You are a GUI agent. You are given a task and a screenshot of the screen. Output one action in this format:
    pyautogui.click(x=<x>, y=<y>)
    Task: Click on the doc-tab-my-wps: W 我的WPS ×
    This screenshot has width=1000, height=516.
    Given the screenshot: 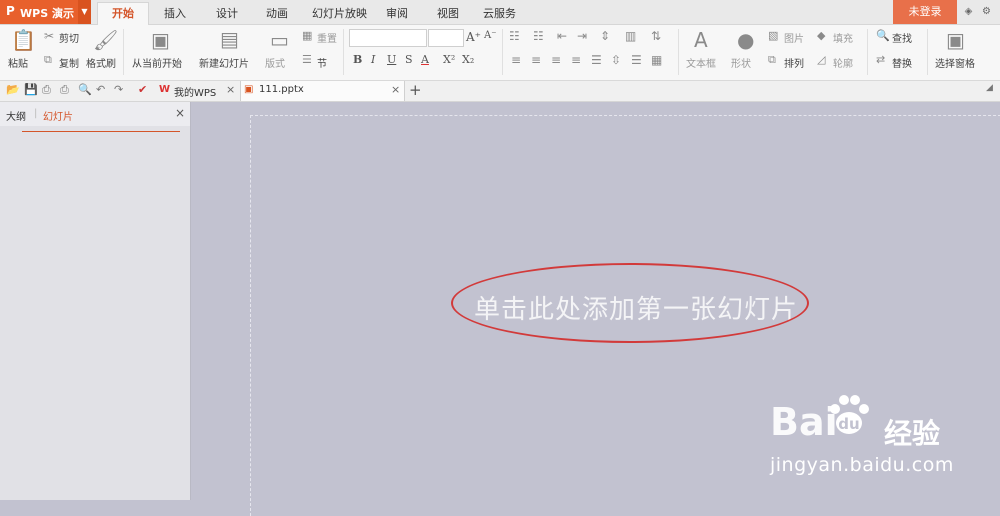 What is the action you would take?
    pyautogui.click(x=198, y=91)
    